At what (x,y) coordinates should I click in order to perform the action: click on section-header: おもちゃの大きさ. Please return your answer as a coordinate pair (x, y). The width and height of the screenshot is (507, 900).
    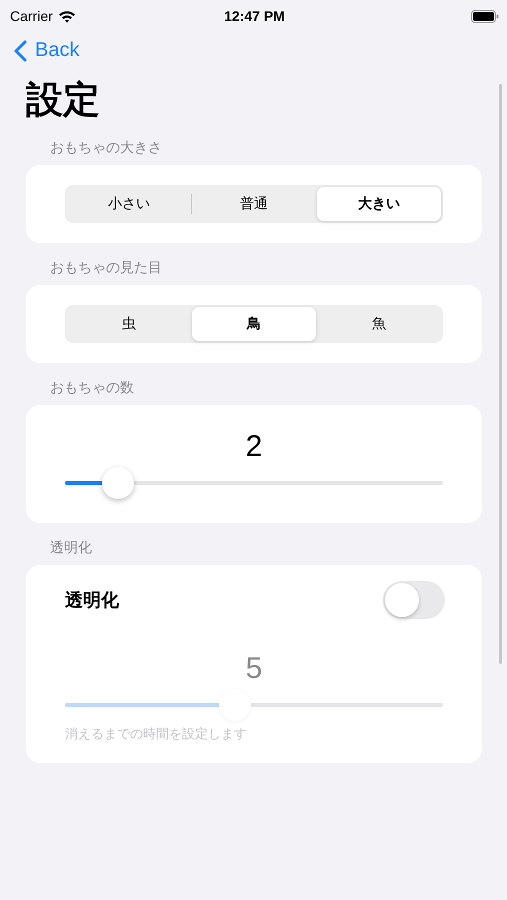
    Looking at the image, I should click on (106, 148).